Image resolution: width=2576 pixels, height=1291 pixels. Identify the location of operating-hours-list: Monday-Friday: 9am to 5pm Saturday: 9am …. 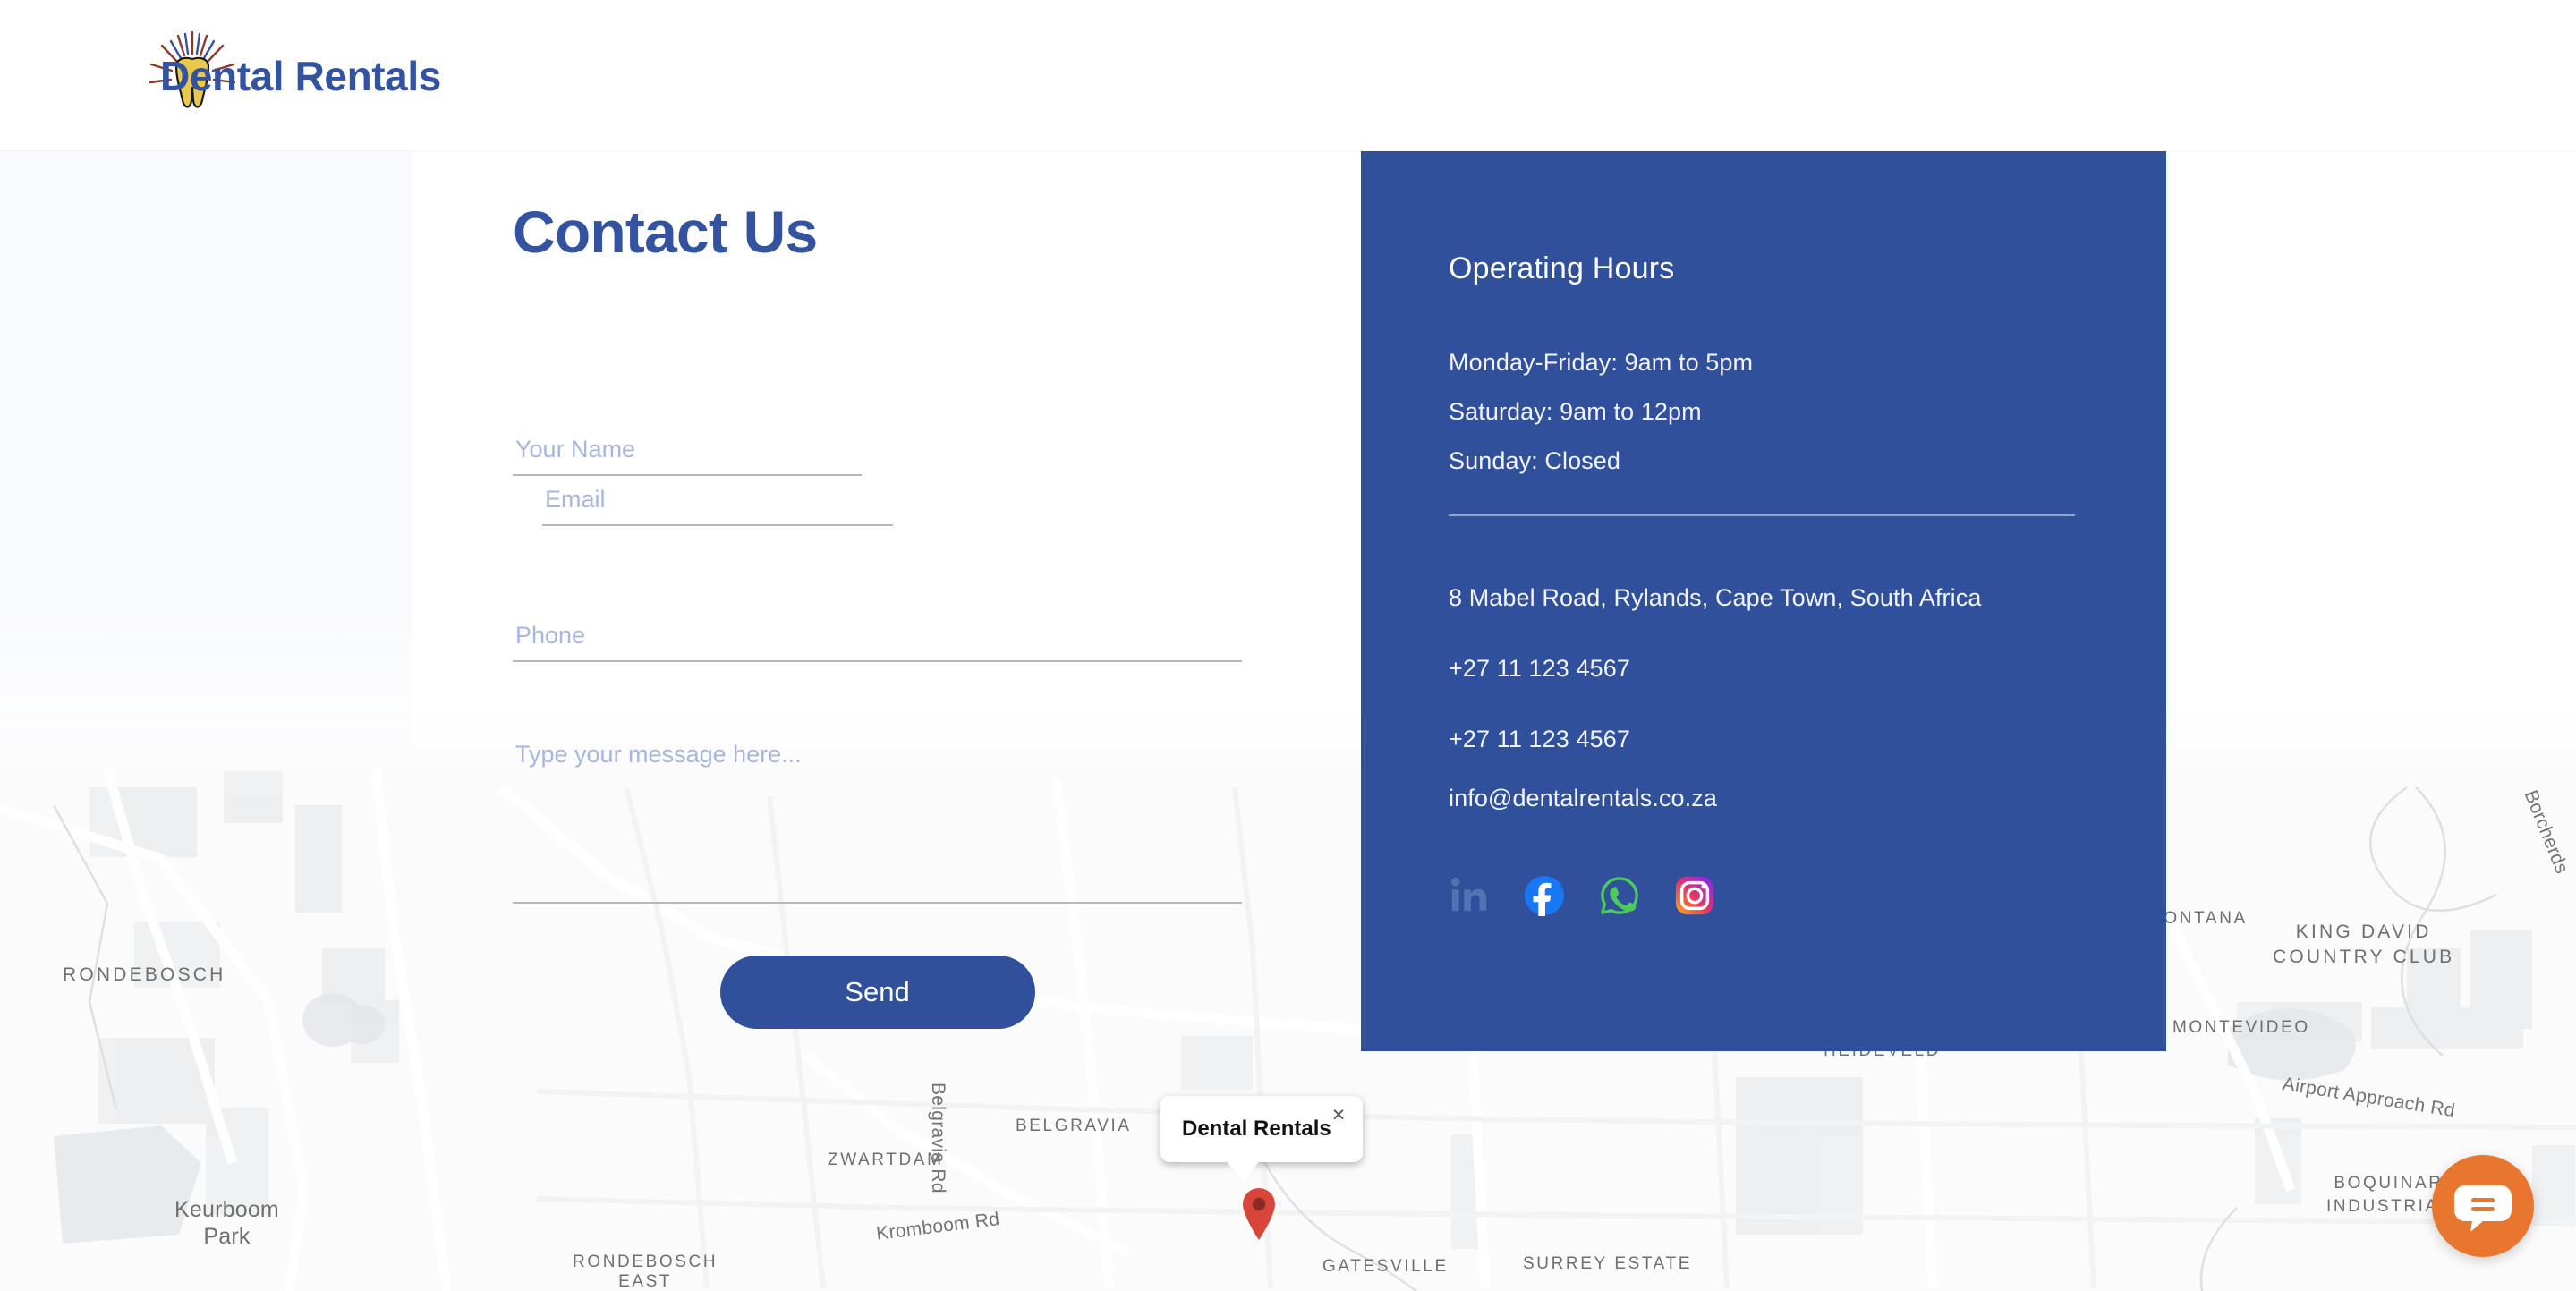
(1766, 412).